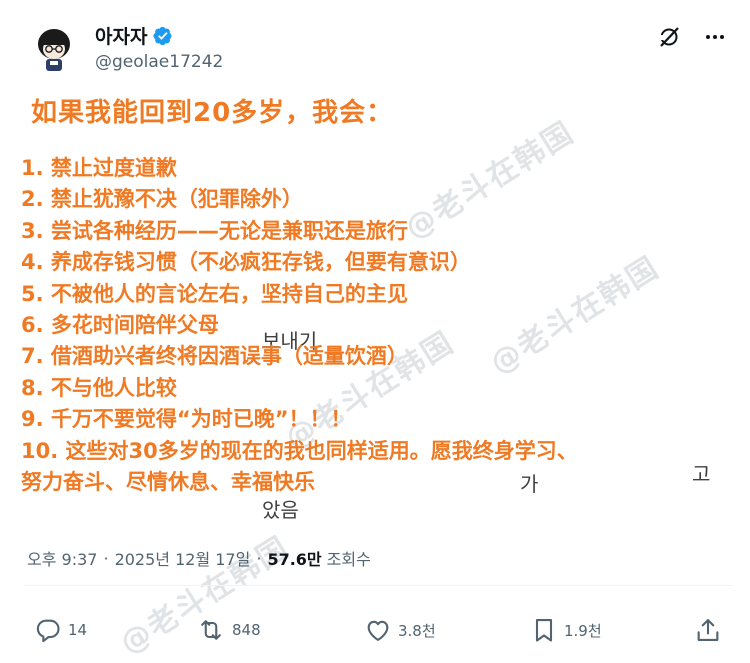 The height and width of the screenshot is (663, 750). I want to click on post-date: 2025년 12월 17일, so click(183, 558).